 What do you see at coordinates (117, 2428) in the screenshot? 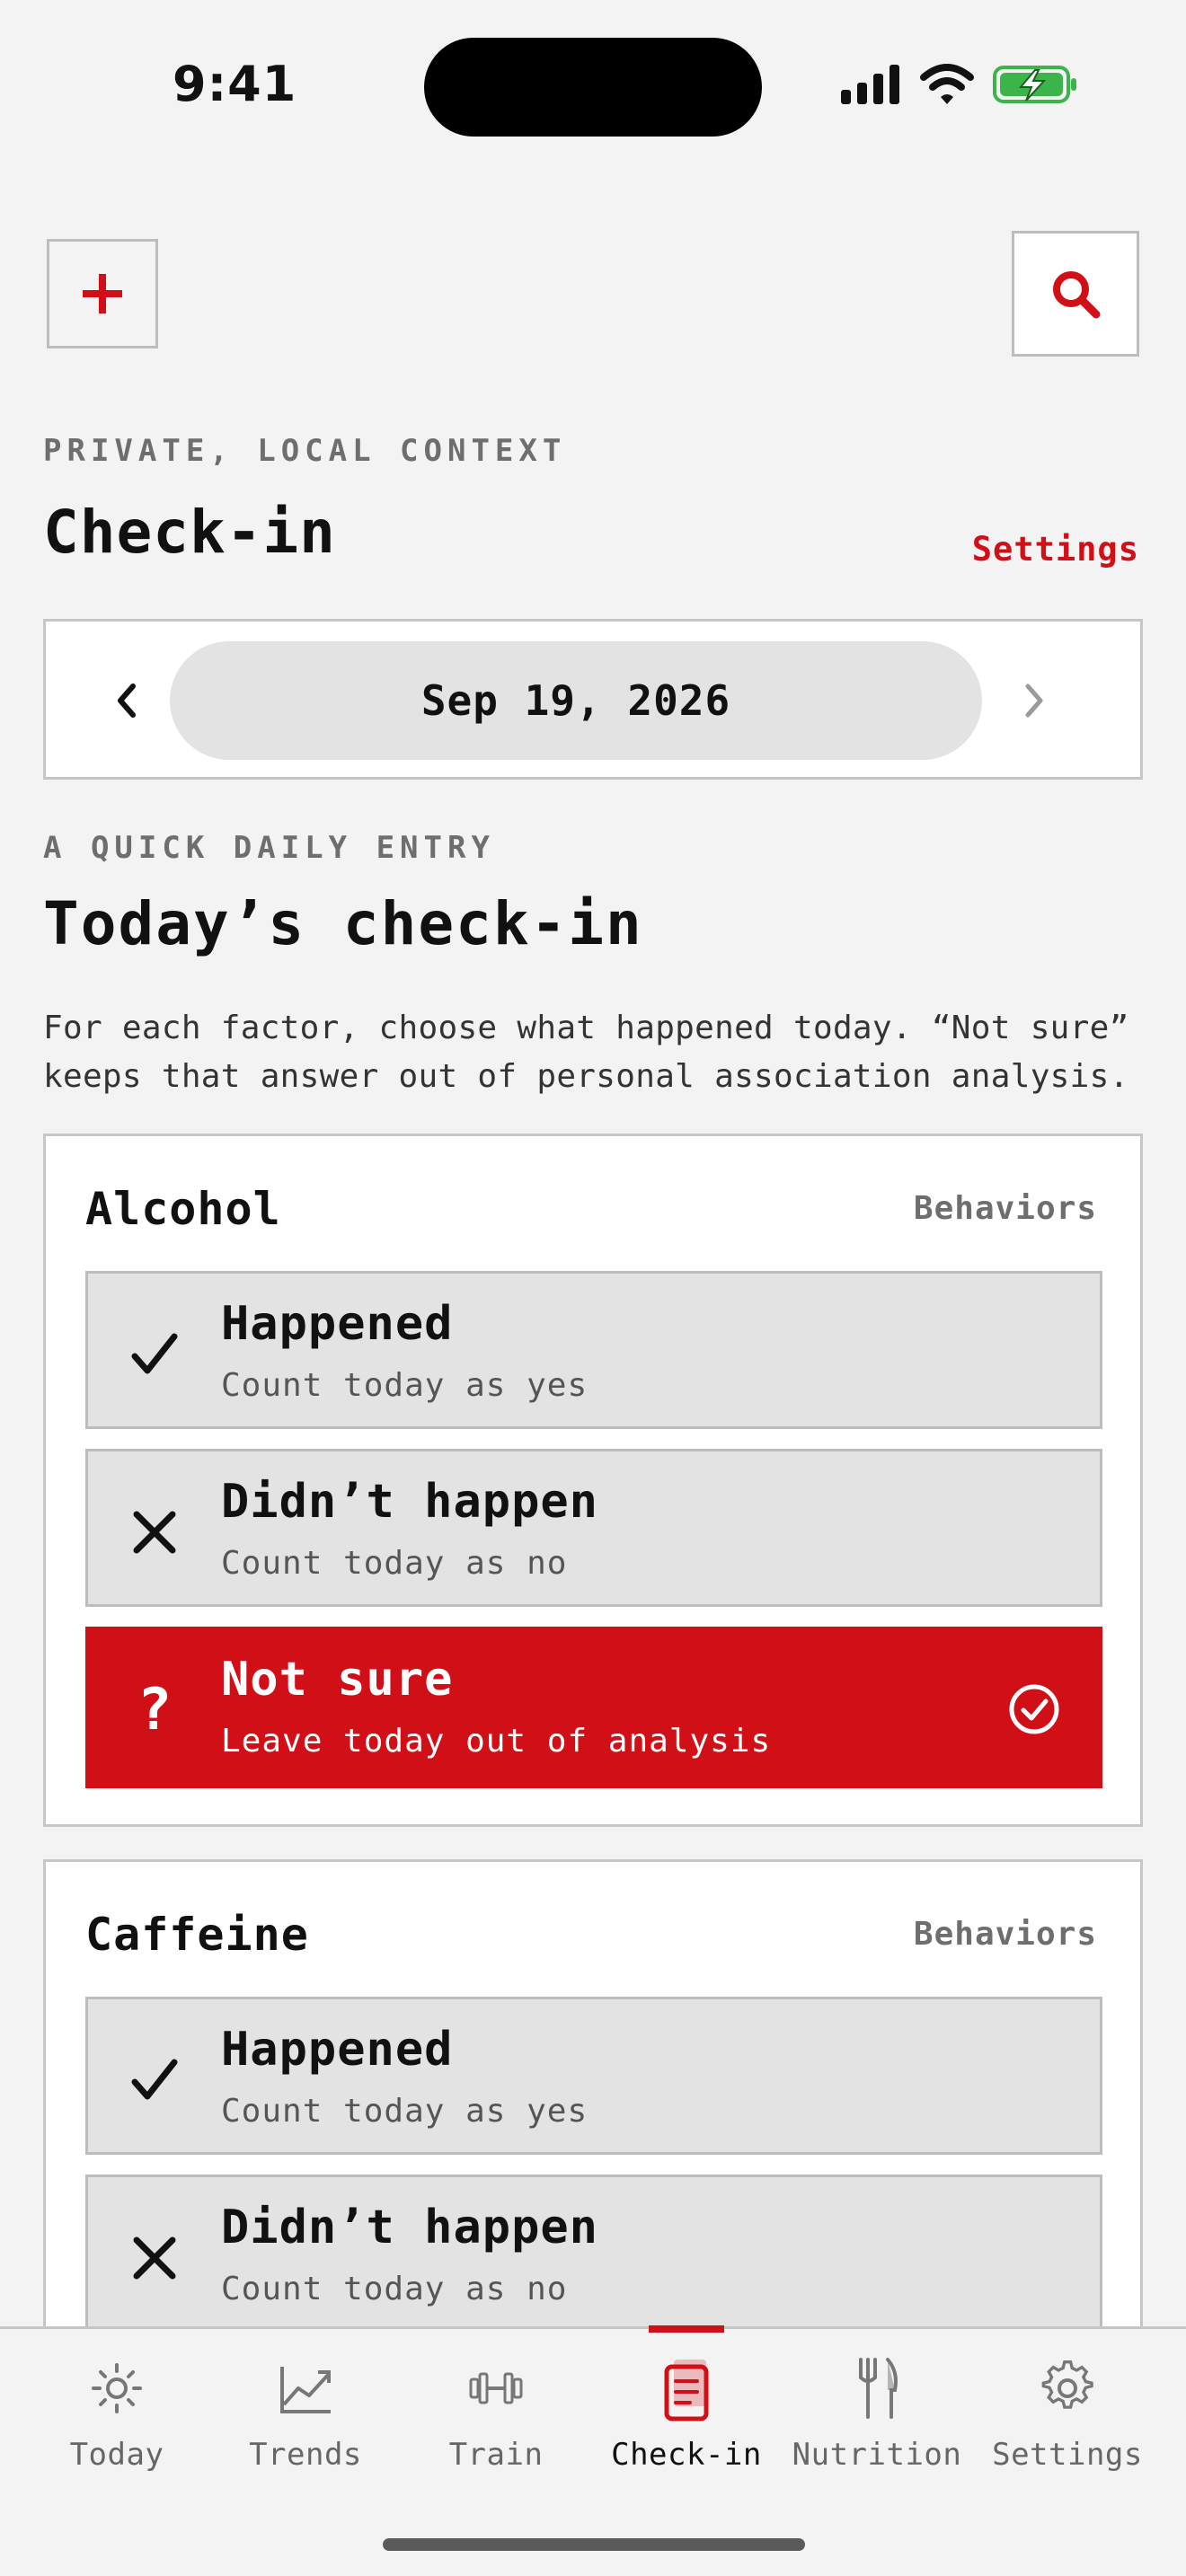
I see `tab-today: Today` at bounding box center [117, 2428].